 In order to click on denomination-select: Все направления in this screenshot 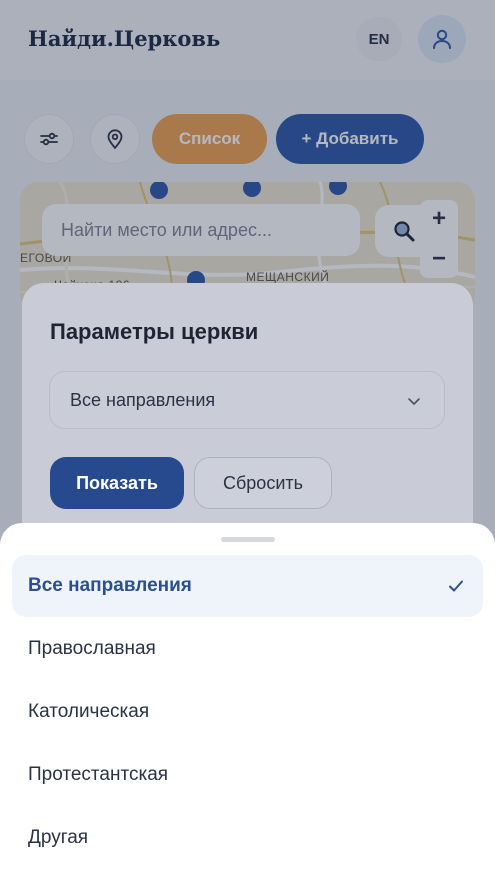, I will do `click(247, 400)`.